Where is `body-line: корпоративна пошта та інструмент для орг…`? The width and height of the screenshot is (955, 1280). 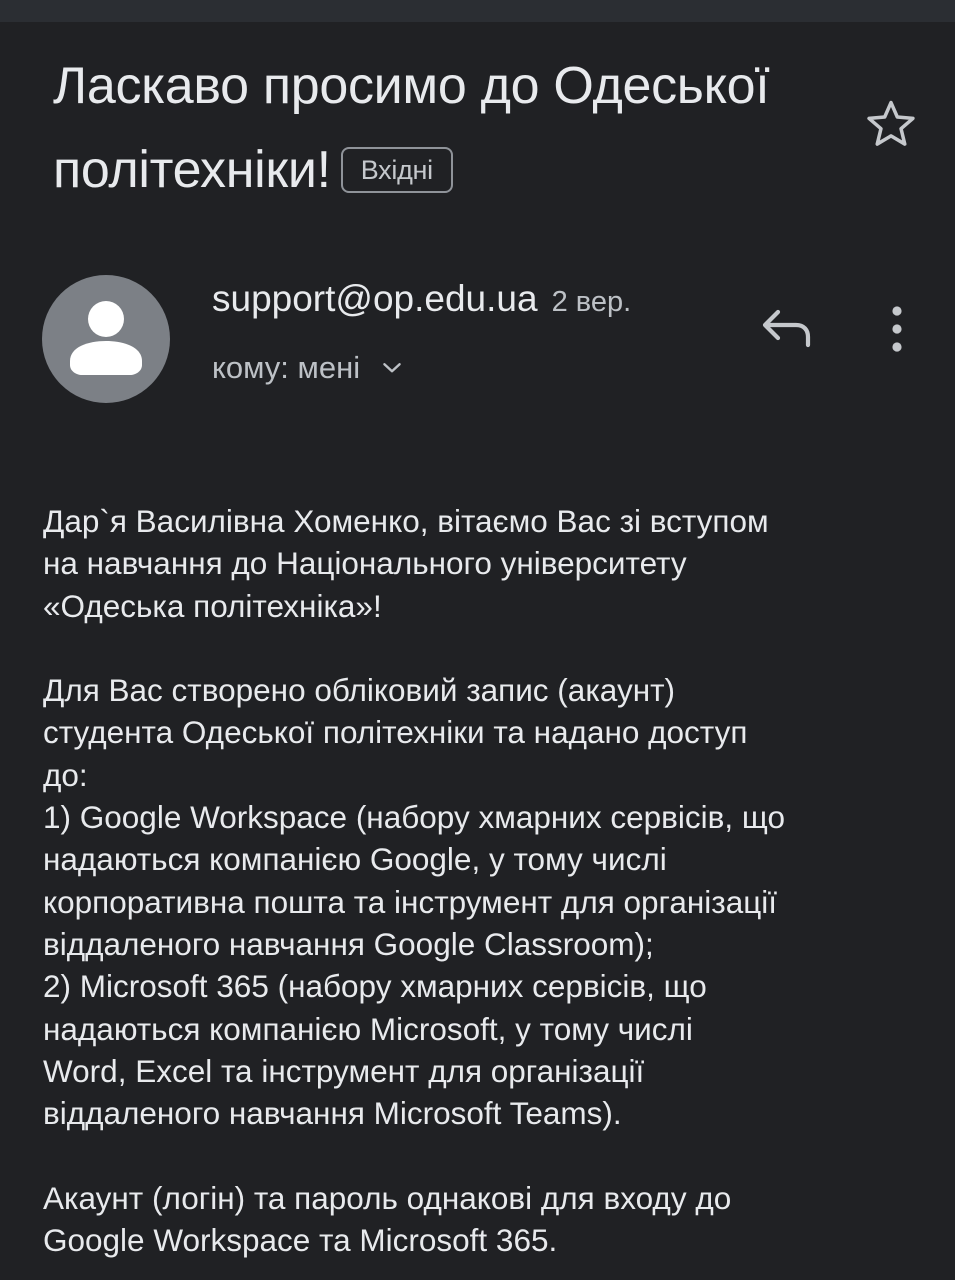 body-line: корпоративна пошта та інструмент для орг… is located at coordinates (410, 901).